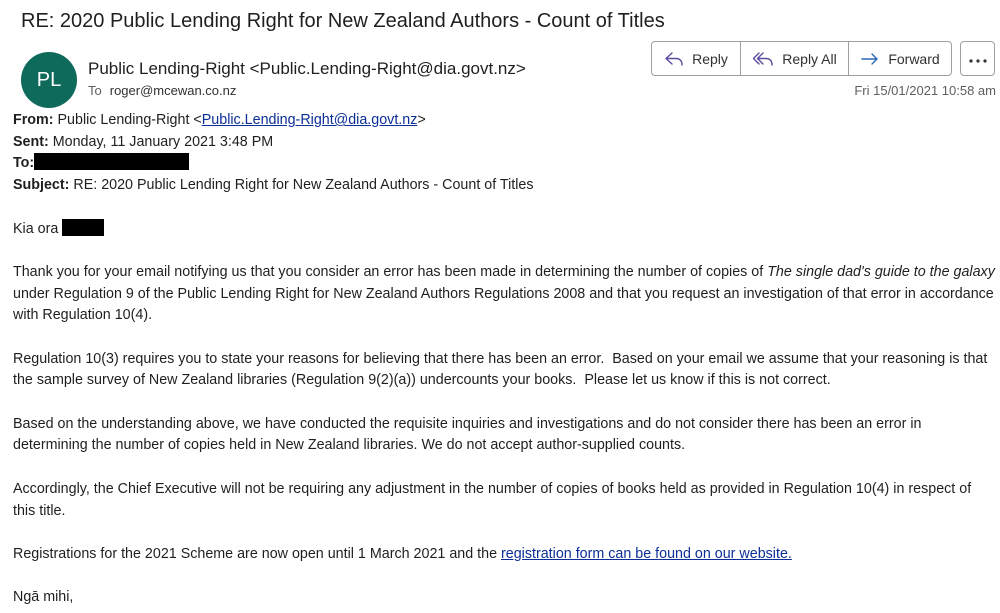  I want to click on quoted-from-email-link: Public.Lending-Right@dia.govt.nz, so click(310, 120).